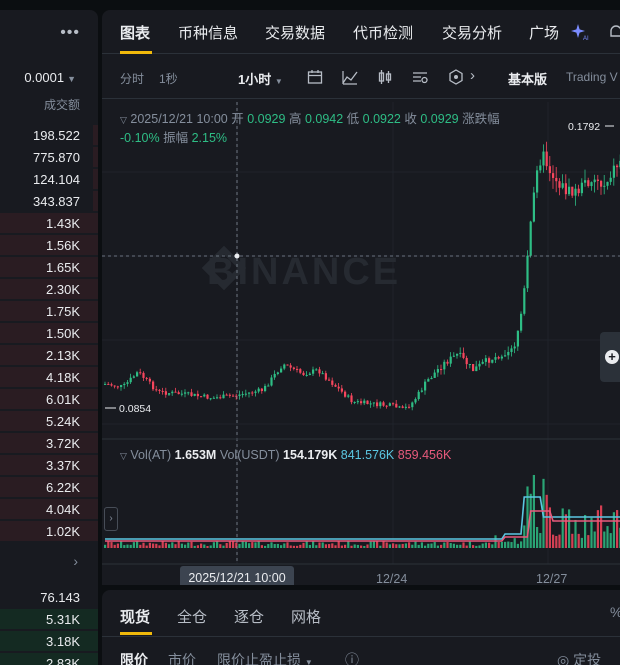  I want to click on more-dots-icon: •••, so click(70, 33).